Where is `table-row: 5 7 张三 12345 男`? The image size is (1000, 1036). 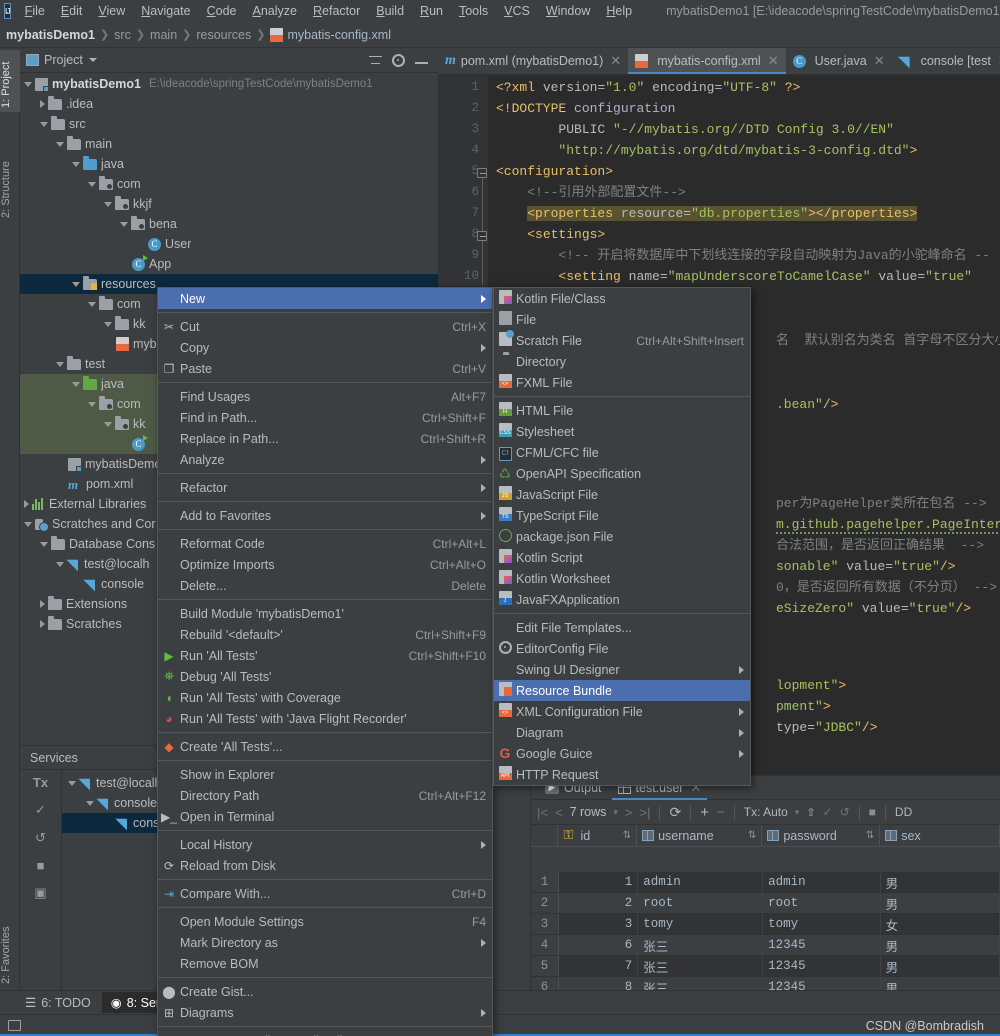 table-row: 5 7 张三 12345 男 is located at coordinates (765, 966).